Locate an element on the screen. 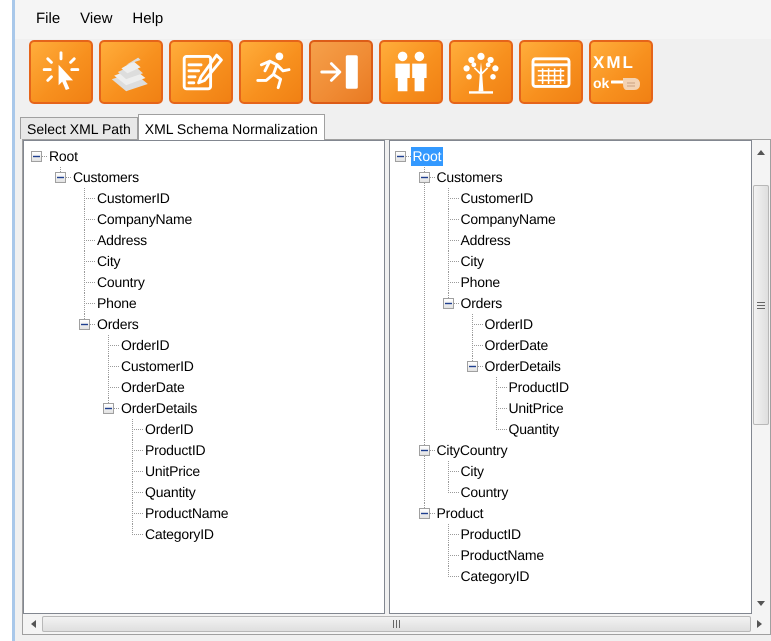 The width and height of the screenshot is (771, 641). scroll-up-icon is located at coordinates (761, 152).